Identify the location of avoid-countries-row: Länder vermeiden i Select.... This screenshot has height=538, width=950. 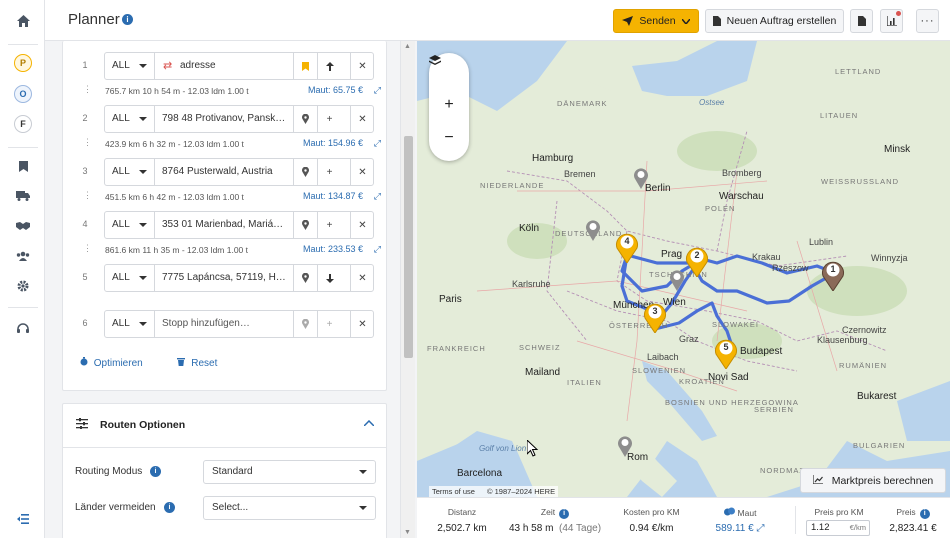
(225, 508).